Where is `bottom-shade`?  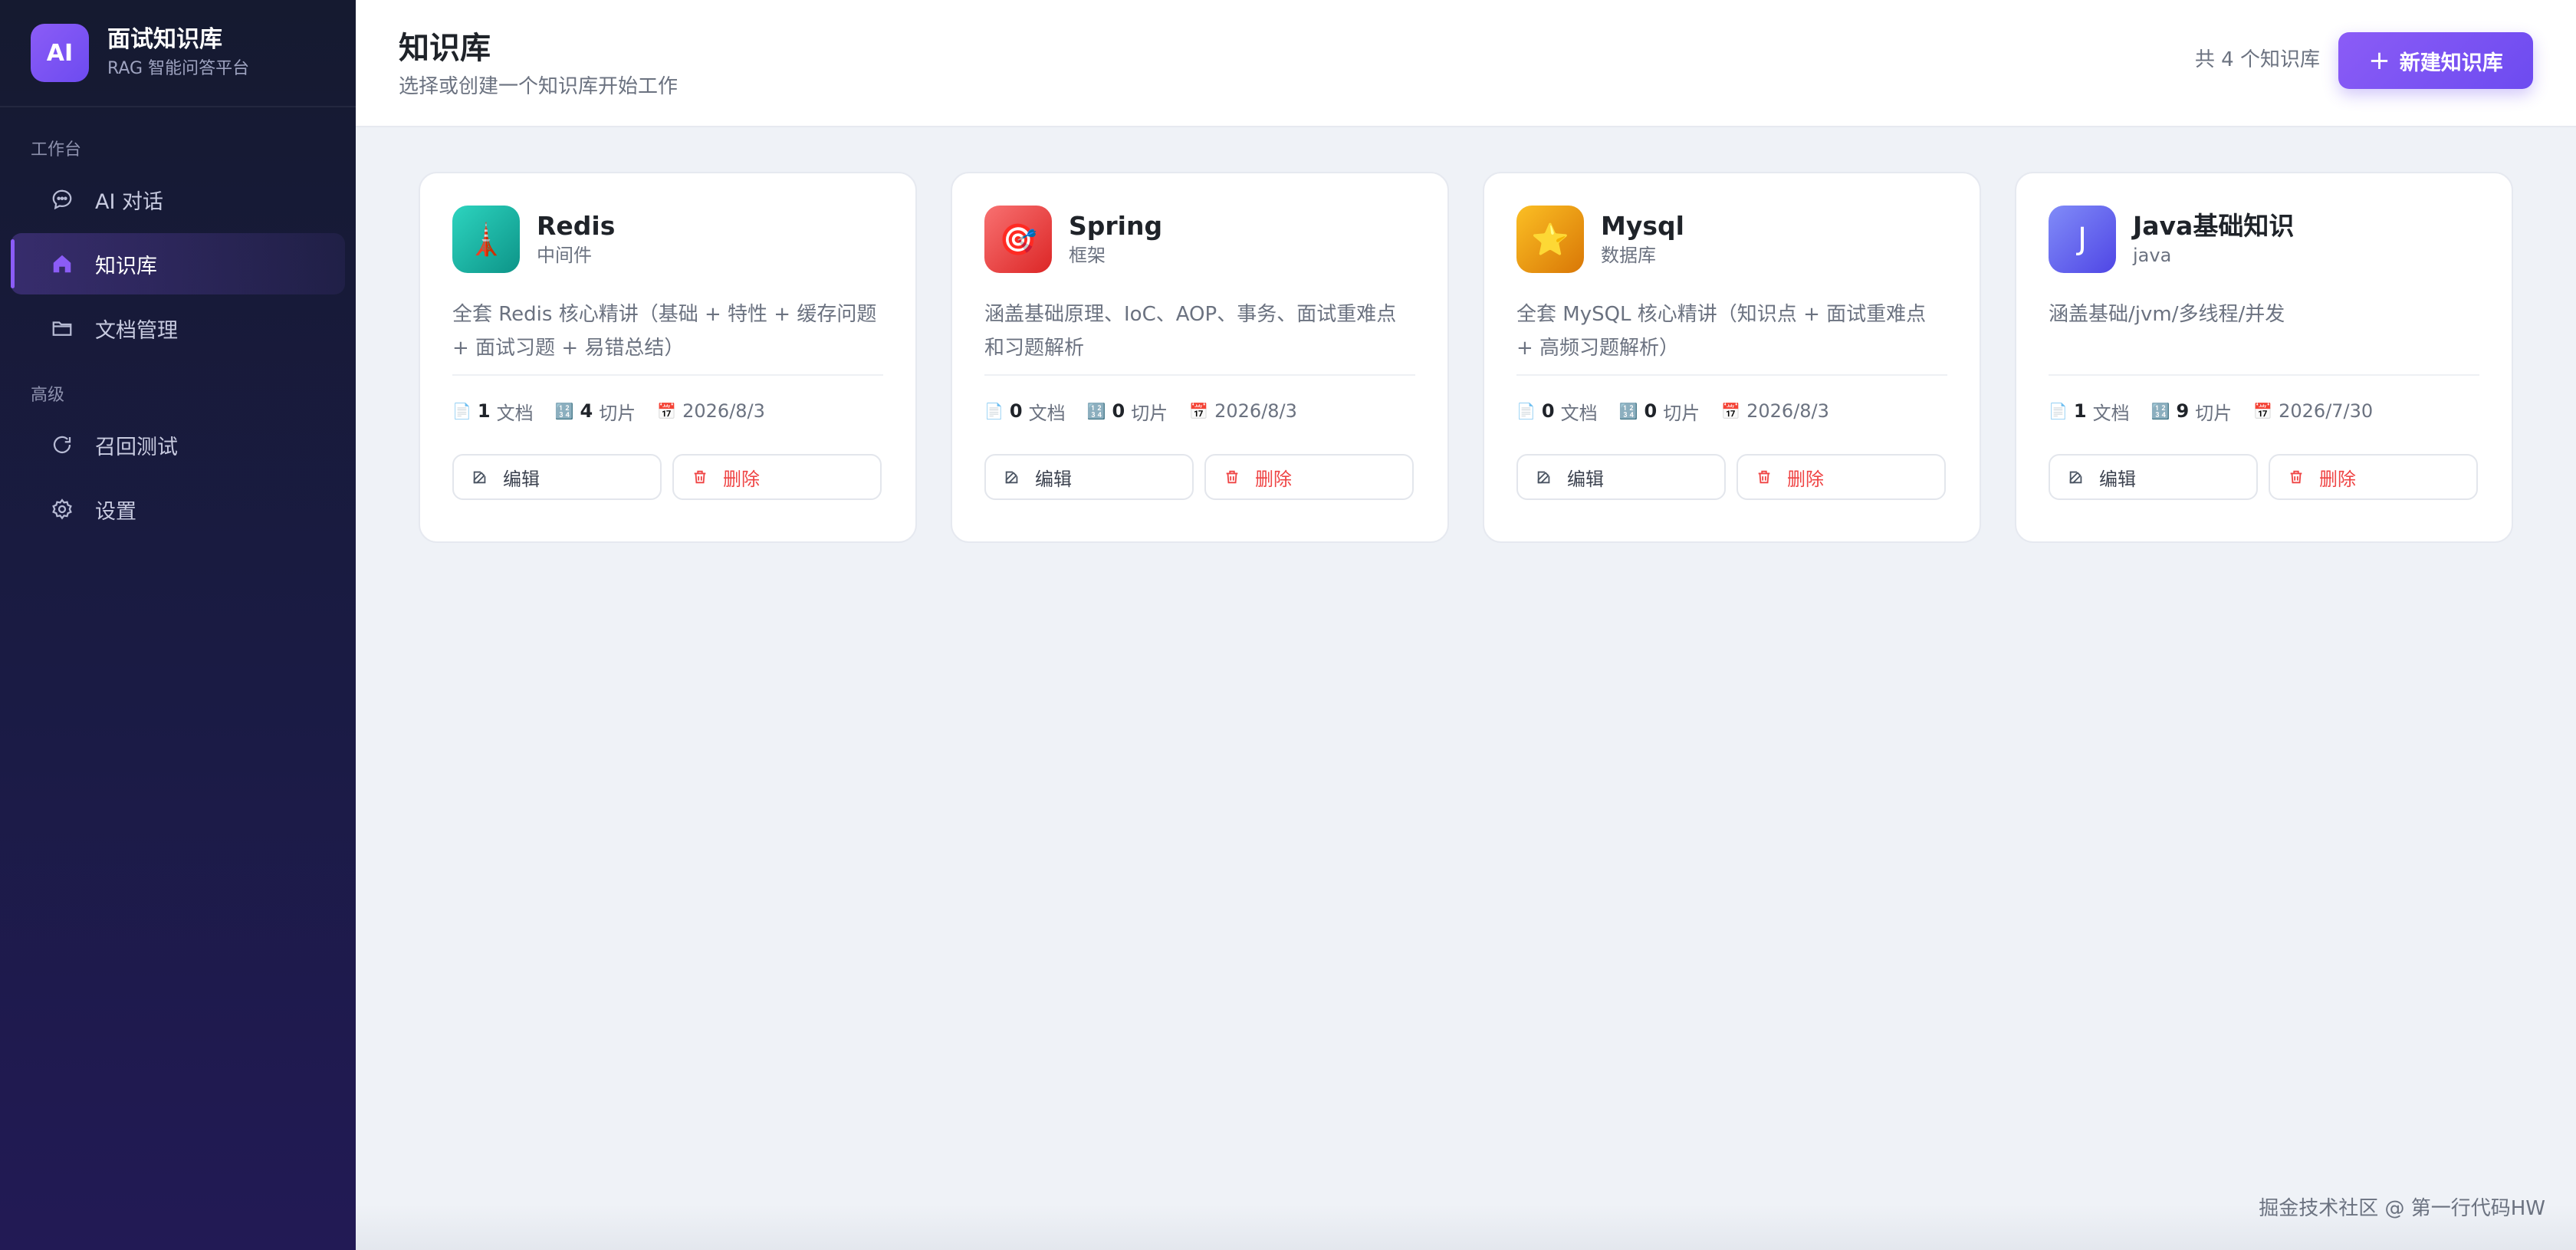
bottom-shade is located at coordinates (1466, 1227).